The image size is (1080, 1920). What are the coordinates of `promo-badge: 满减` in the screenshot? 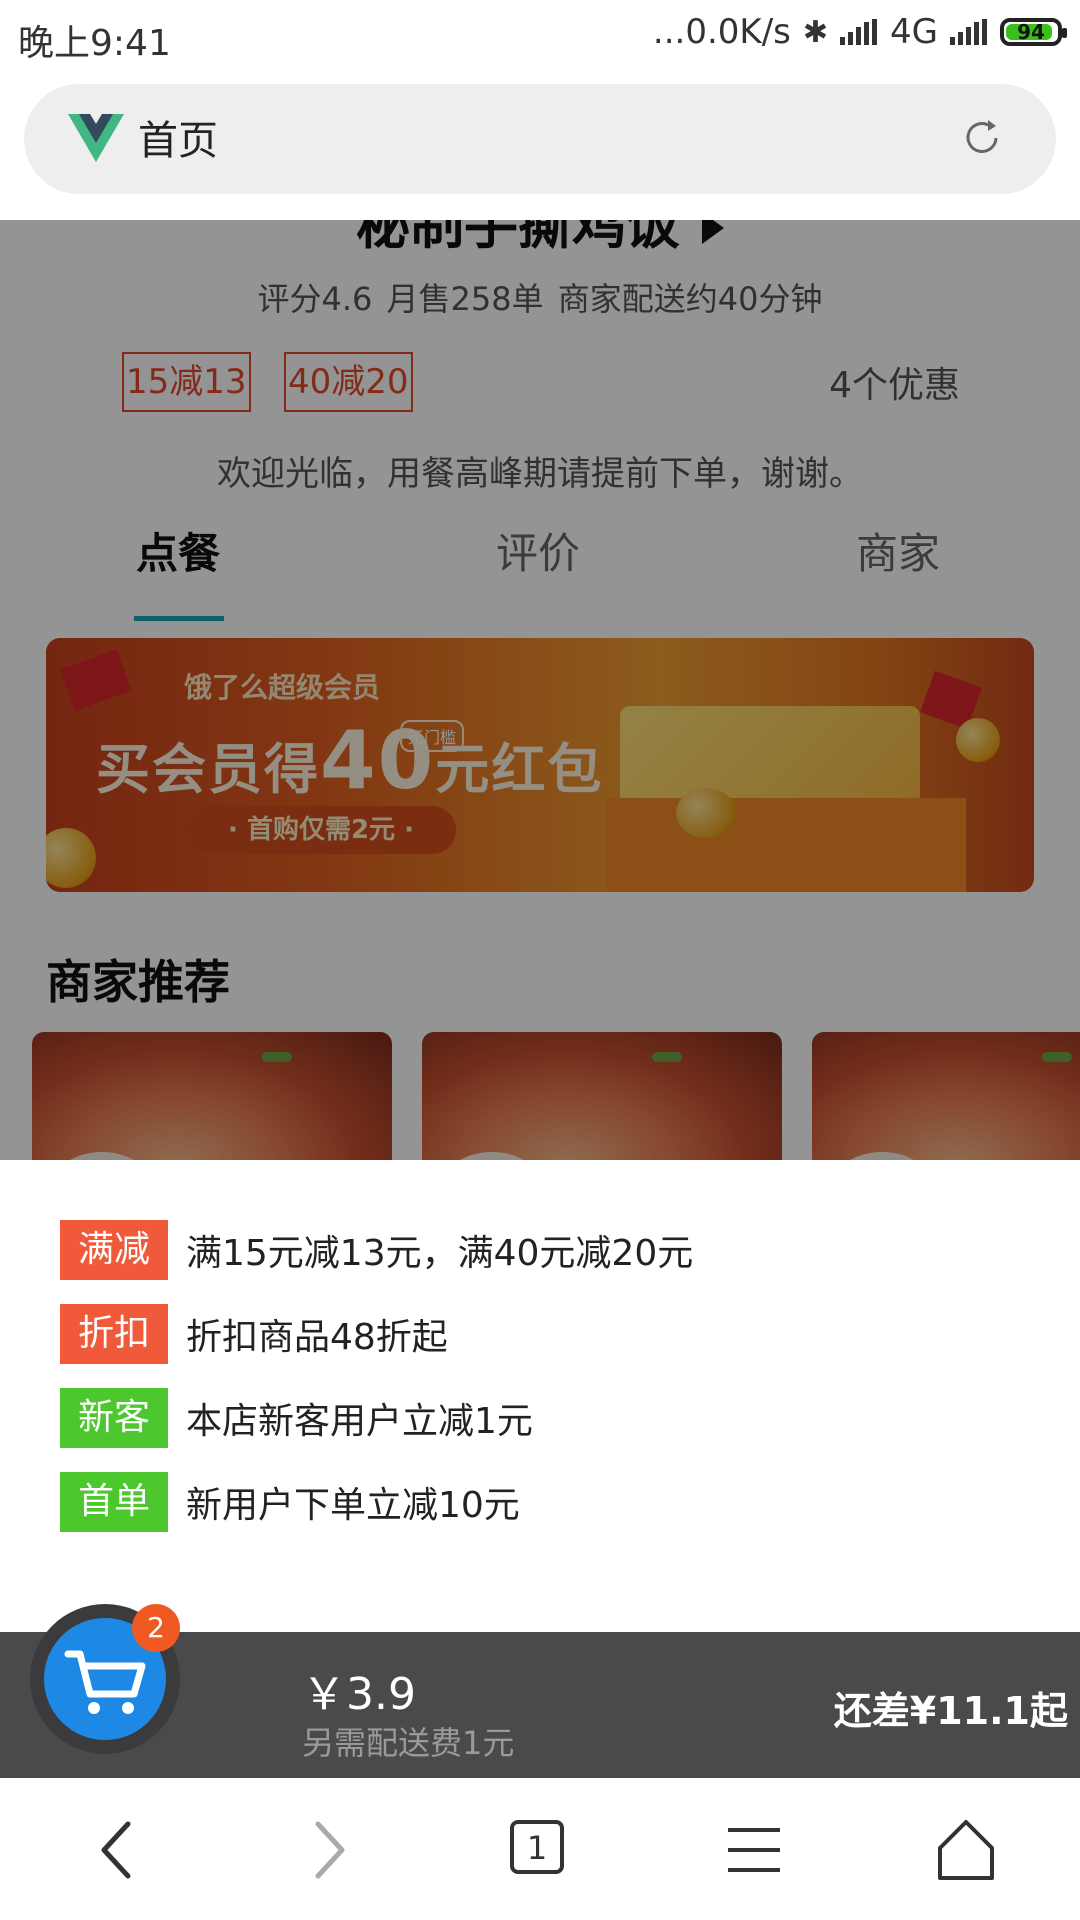 It's located at (114, 1250).